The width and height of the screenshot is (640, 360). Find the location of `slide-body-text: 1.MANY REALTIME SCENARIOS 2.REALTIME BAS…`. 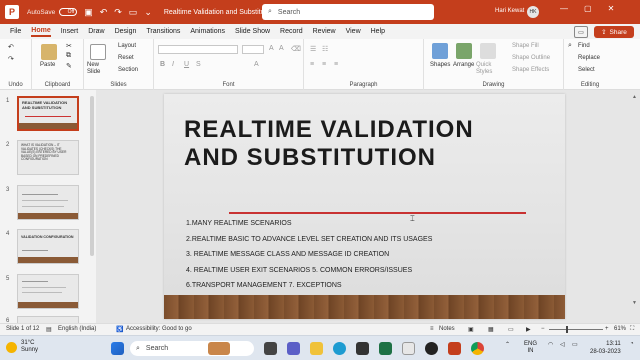

slide-body-text: 1.MANY REALTIME SCENARIOS 2.REALTIME BAS… is located at coordinates (309, 255).